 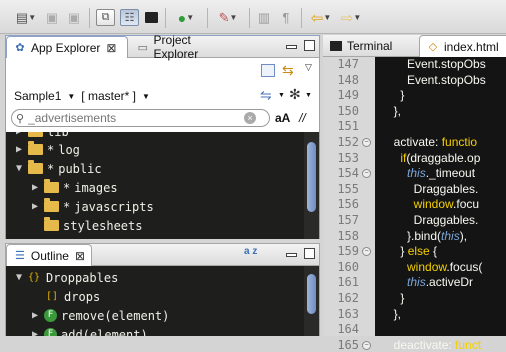 I want to click on tree-item: stylesheets, so click(x=87, y=225).